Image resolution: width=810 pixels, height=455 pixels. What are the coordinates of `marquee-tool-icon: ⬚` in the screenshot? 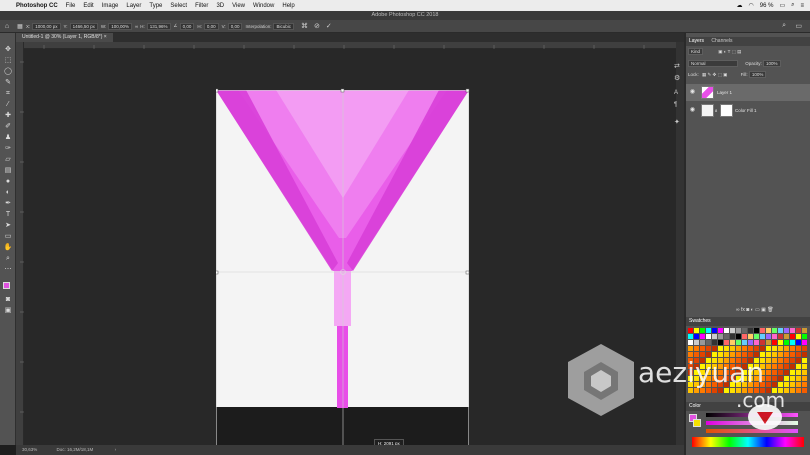 It's located at (8, 60).